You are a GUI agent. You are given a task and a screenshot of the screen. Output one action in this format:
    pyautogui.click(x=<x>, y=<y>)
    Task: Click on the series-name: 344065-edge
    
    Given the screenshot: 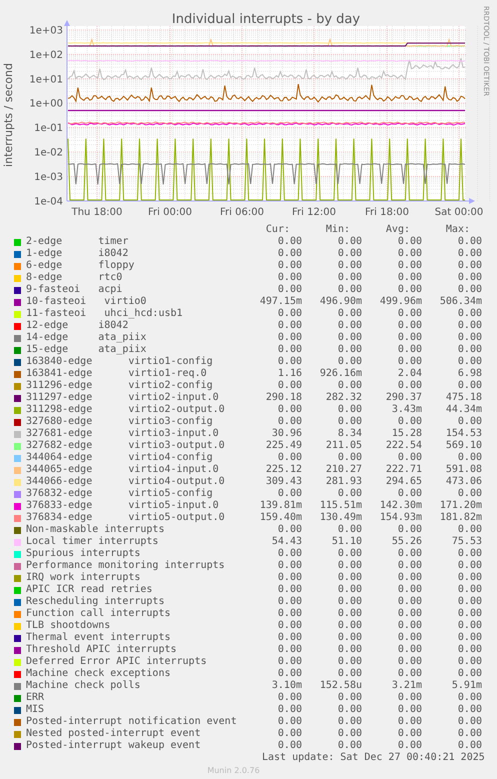 What is the action you would take?
    pyautogui.click(x=59, y=470)
    